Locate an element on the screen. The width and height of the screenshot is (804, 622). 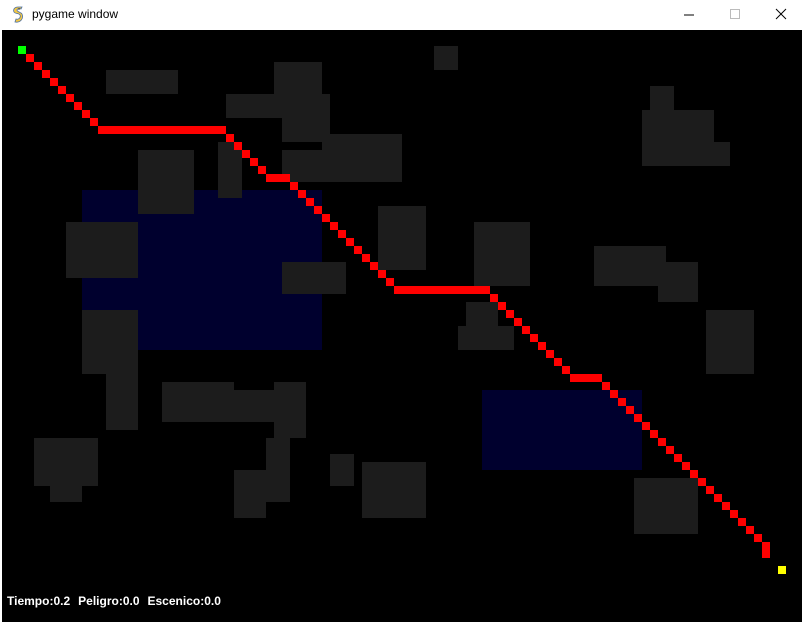
minimize-button is located at coordinates (689, 15).